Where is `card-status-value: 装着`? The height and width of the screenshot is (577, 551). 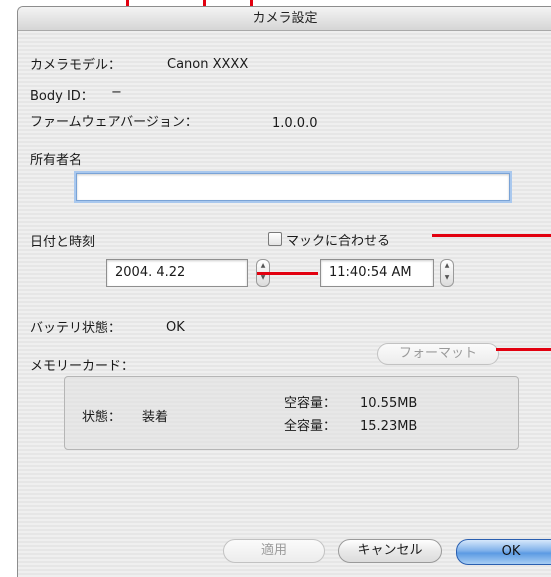 card-status-value: 装着 is located at coordinates (155, 417).